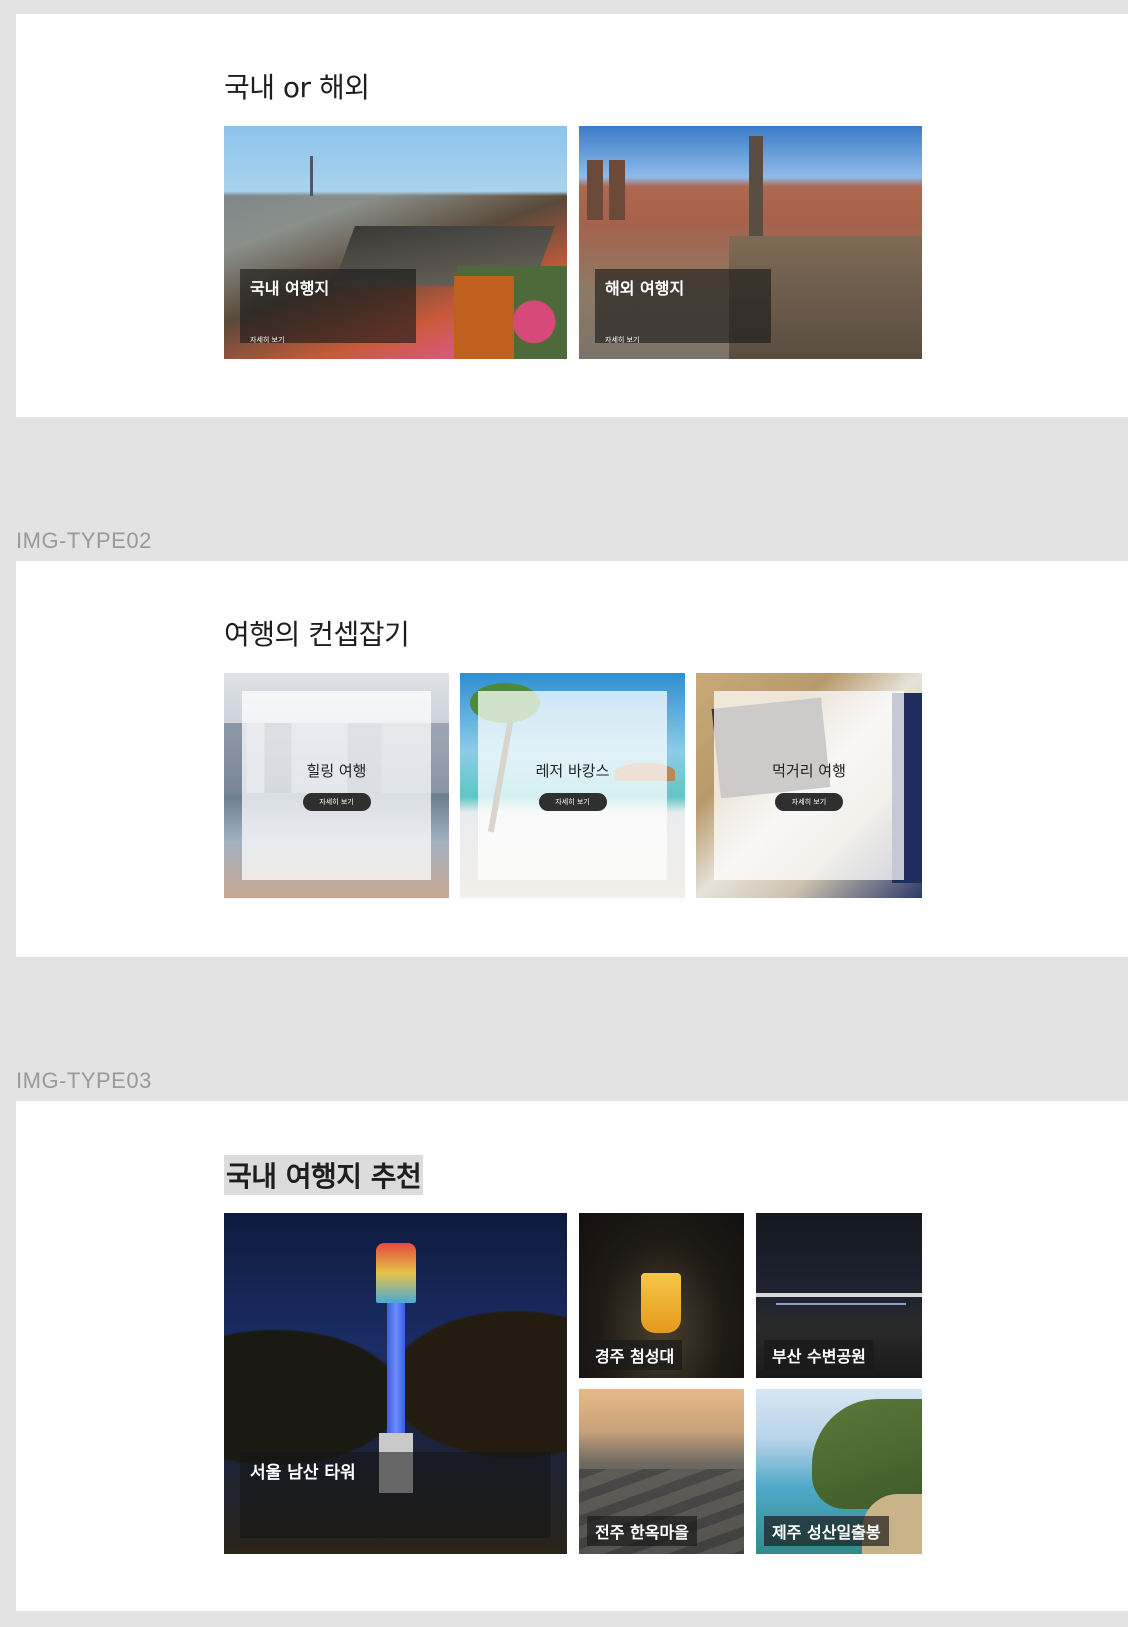  I want to click on card-leisure-vacation: 레저 바캉스 자세히 보기, so click(572, 785).